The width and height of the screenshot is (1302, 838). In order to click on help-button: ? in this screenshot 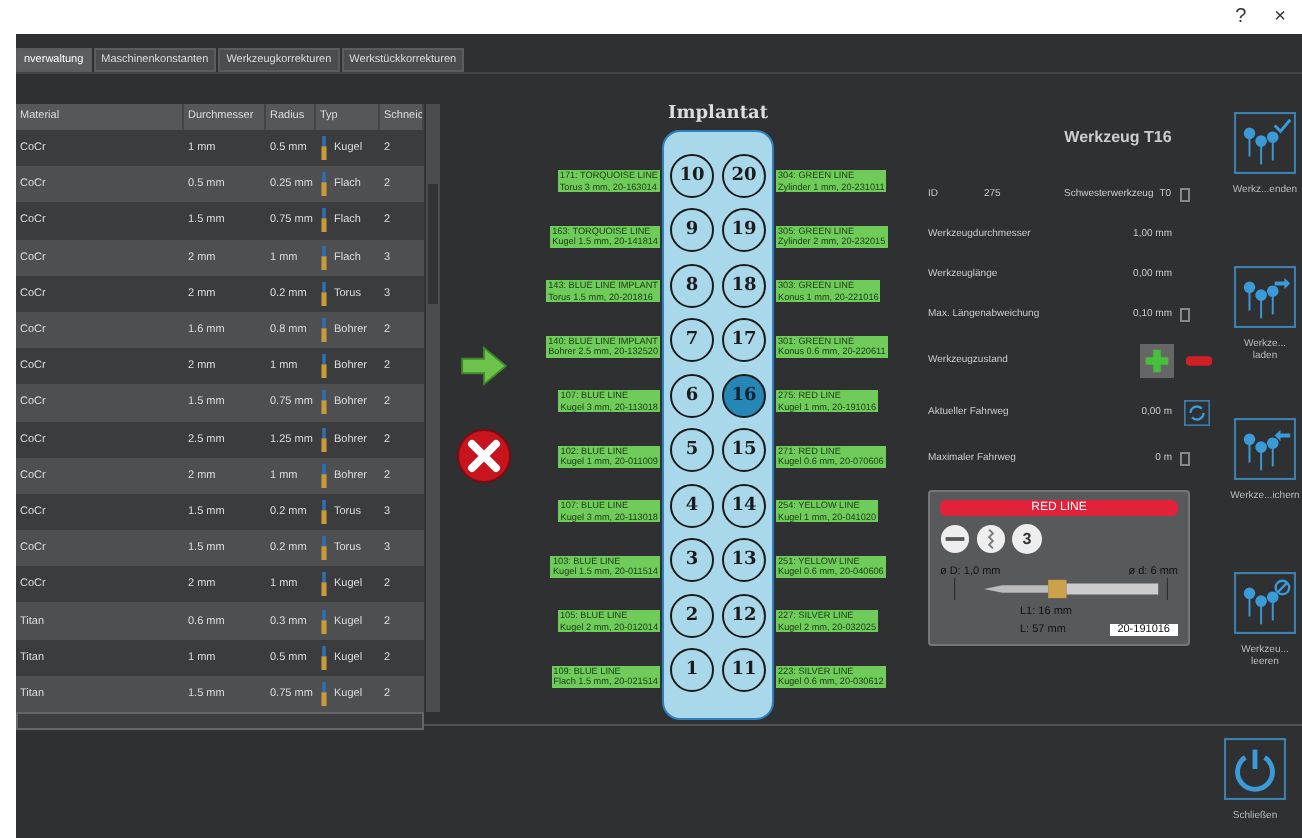, I will do `click(1241, 17)`.